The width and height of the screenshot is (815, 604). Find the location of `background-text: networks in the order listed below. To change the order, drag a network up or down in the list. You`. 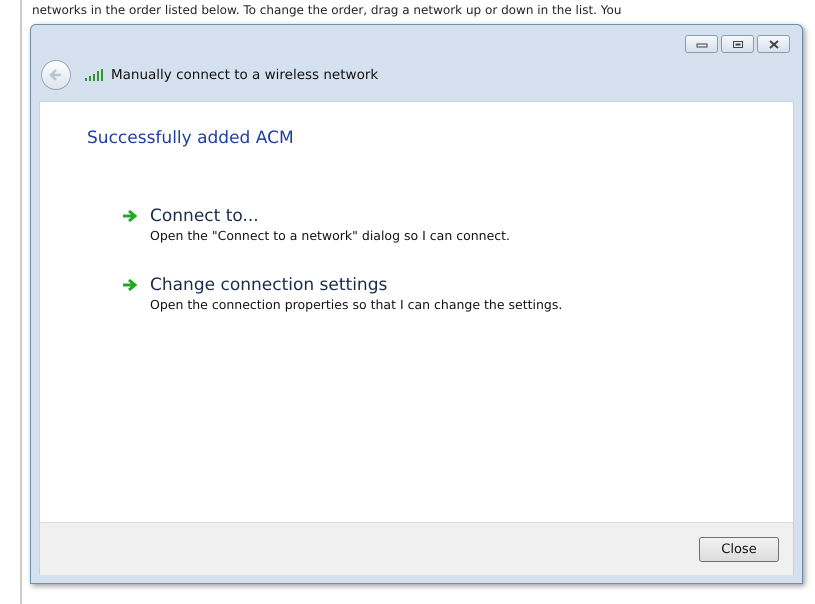

background-text: networks in the order listed below. To change the order, drag a network up or down in the list. You is located at coordinates (326, 10).